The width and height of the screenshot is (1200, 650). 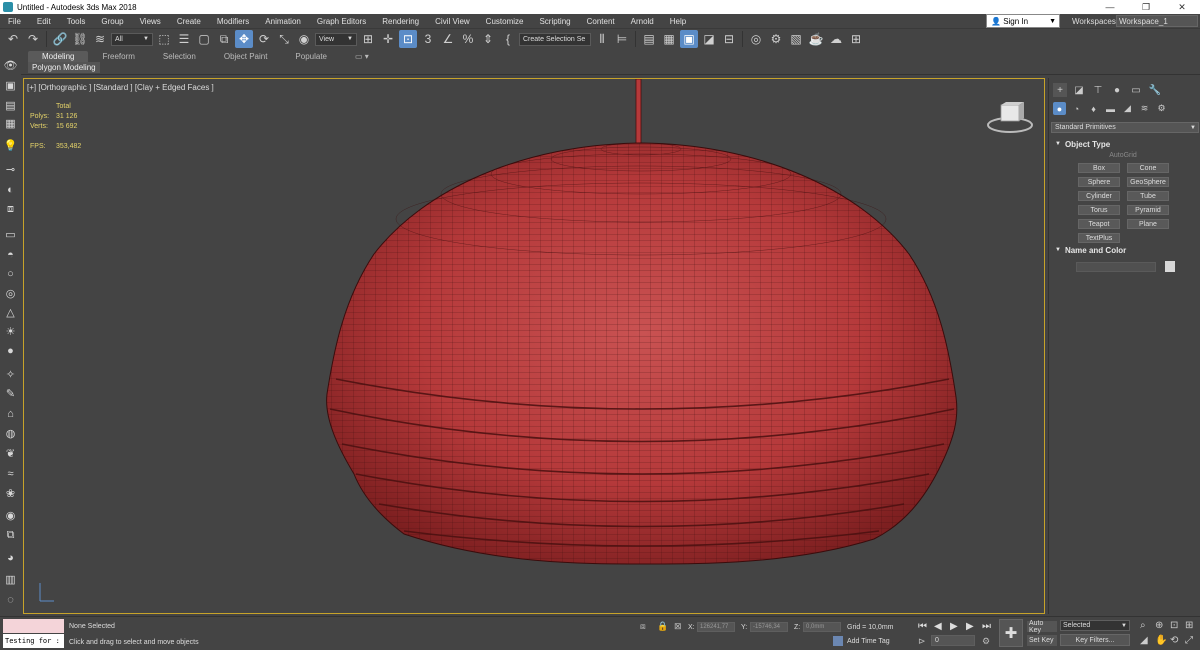 I want to click on mirror-icon: ⫴, so click(x=602, y=39).